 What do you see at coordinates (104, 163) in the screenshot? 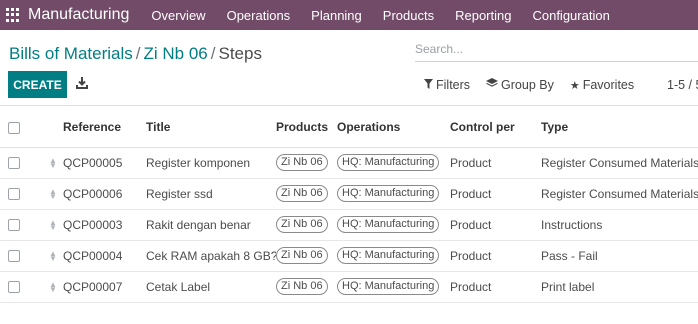
I see `reference-cell: QCP00005` at bounding box center [104, 163].